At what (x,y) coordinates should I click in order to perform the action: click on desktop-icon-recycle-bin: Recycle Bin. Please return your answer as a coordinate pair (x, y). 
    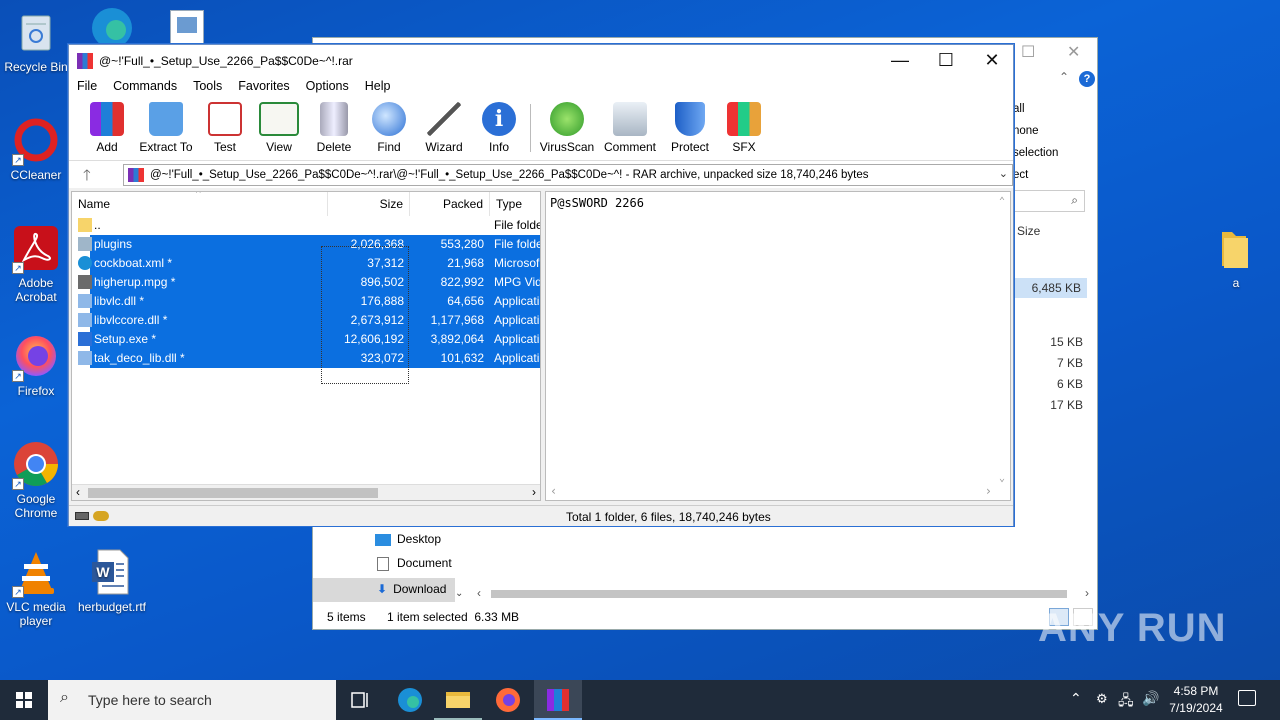
    Looking at the image, I should click on (36, 41).